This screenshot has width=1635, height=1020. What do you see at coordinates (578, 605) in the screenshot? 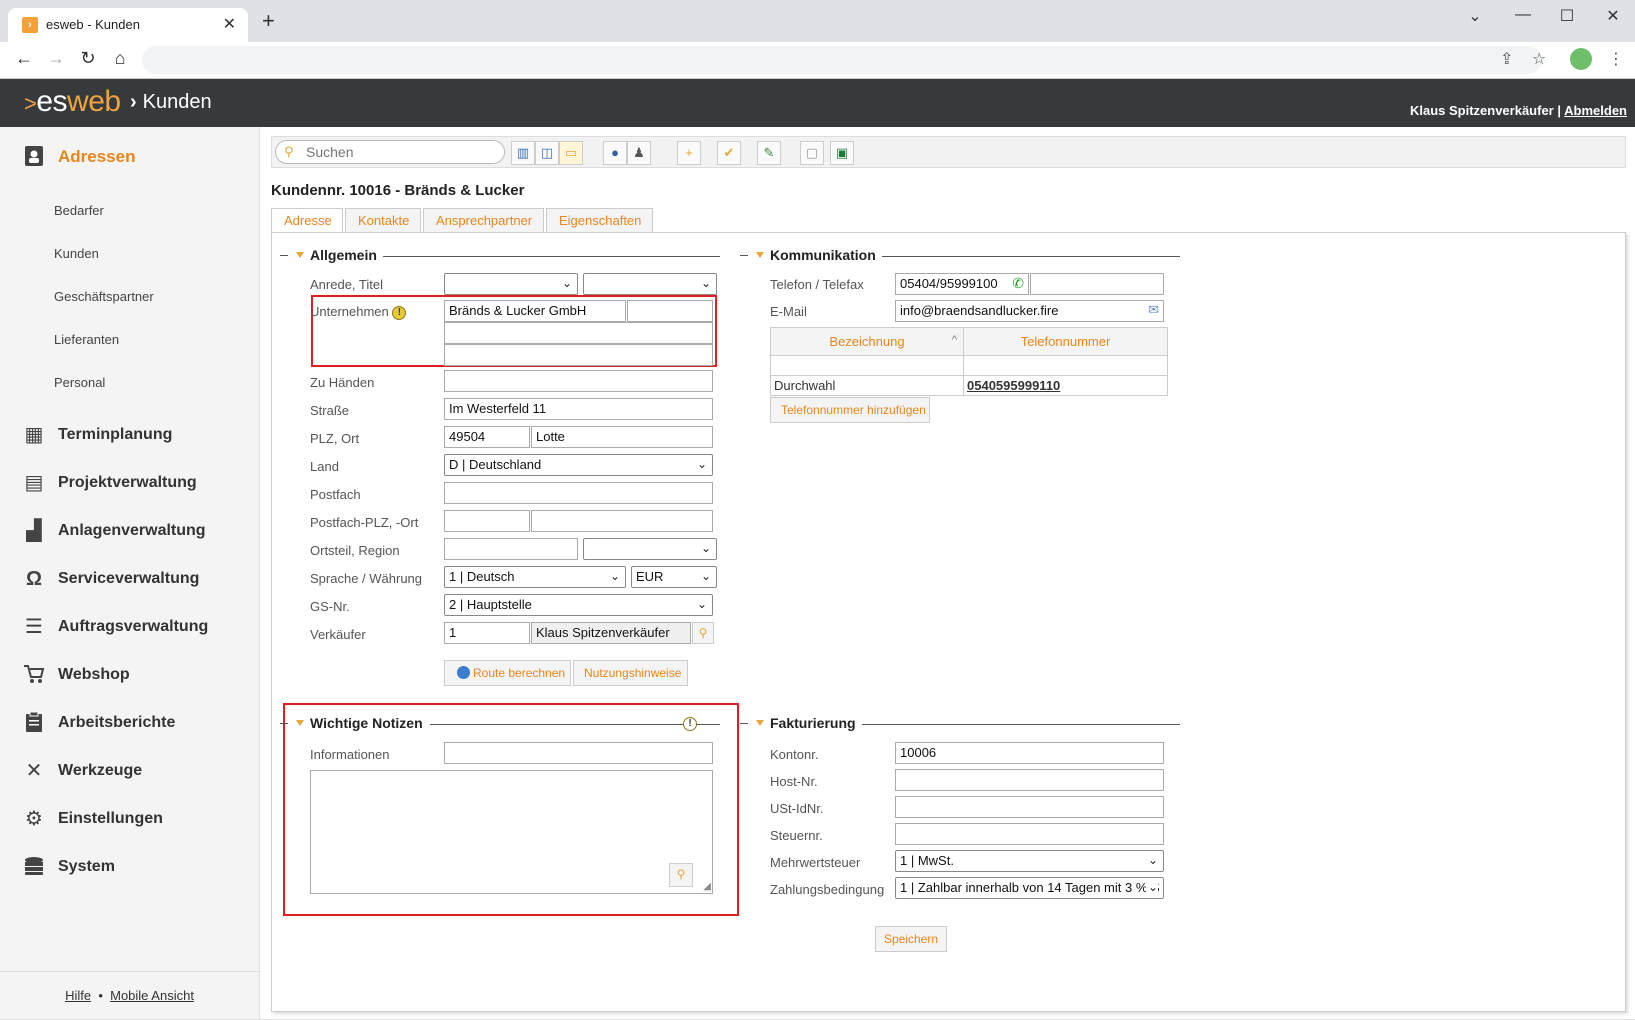
I see `gs-nr-select: 2 | Hauptstelle ⌄` at bounding box center [578, 605].